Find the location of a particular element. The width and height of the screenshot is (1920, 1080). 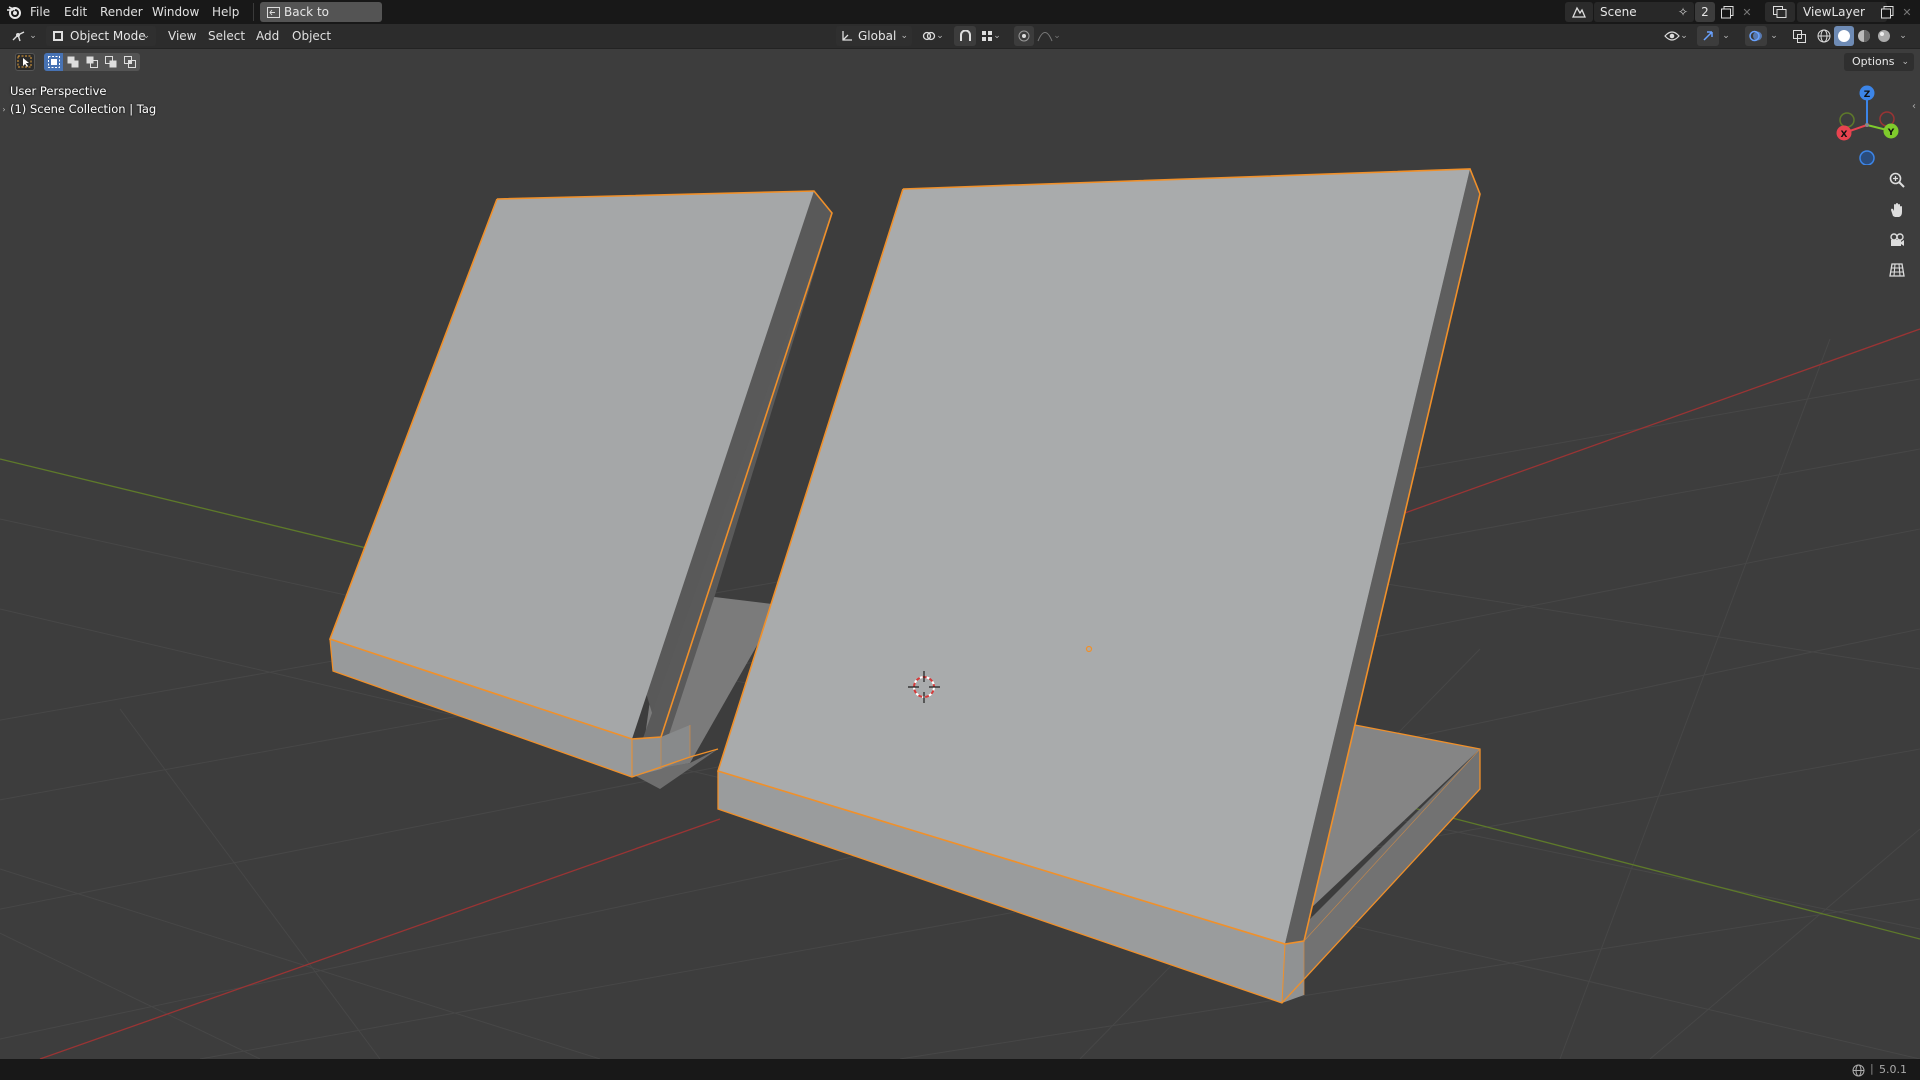

hand-icon is located at coordinates (1897, 210).